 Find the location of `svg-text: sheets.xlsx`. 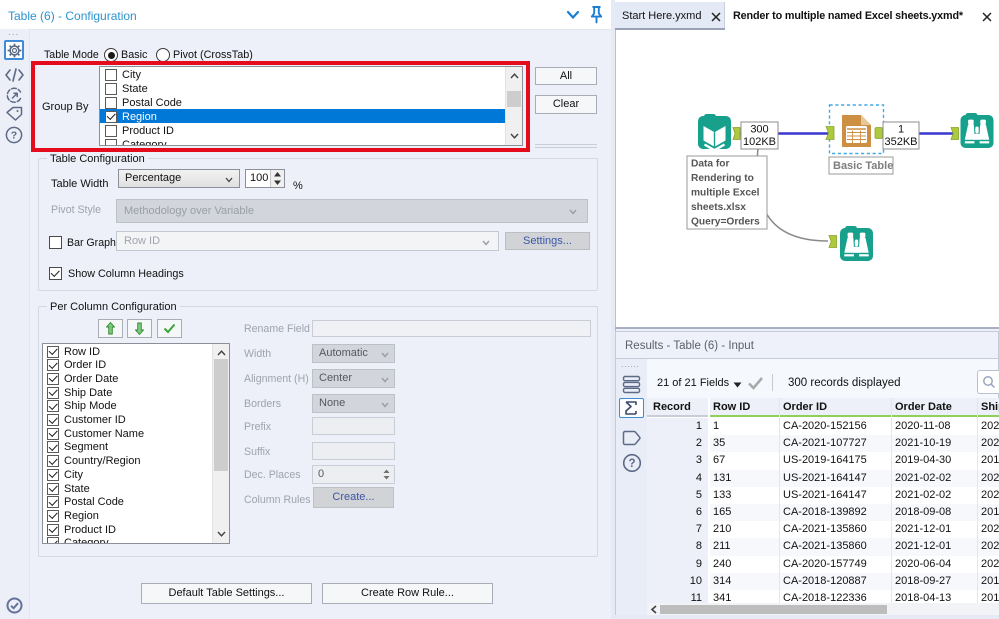

svg-text: sheets.xlsx is located at coordinates (718, 207).